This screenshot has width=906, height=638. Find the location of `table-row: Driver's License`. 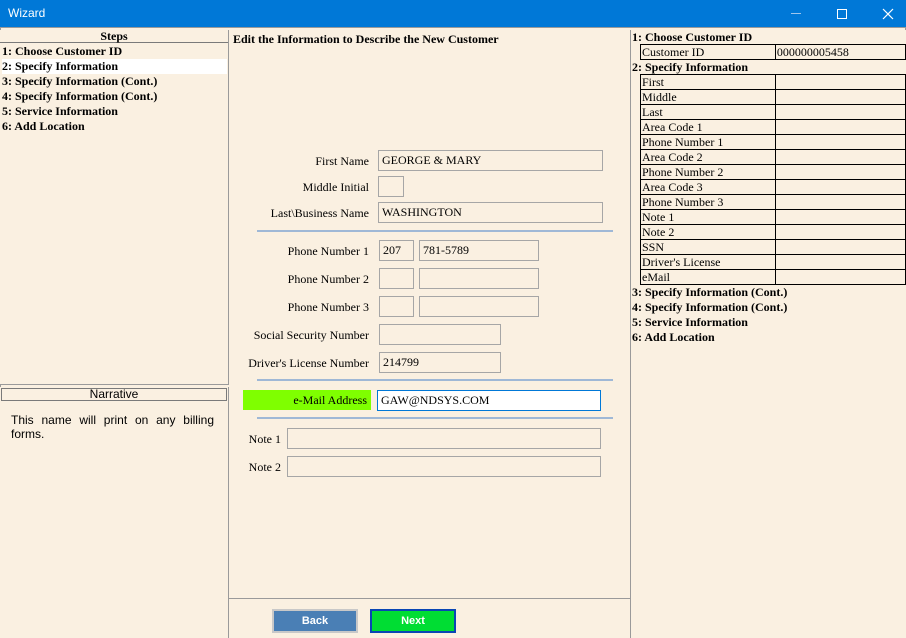

table-row: Driver's License is located at coordinates (772, 262).